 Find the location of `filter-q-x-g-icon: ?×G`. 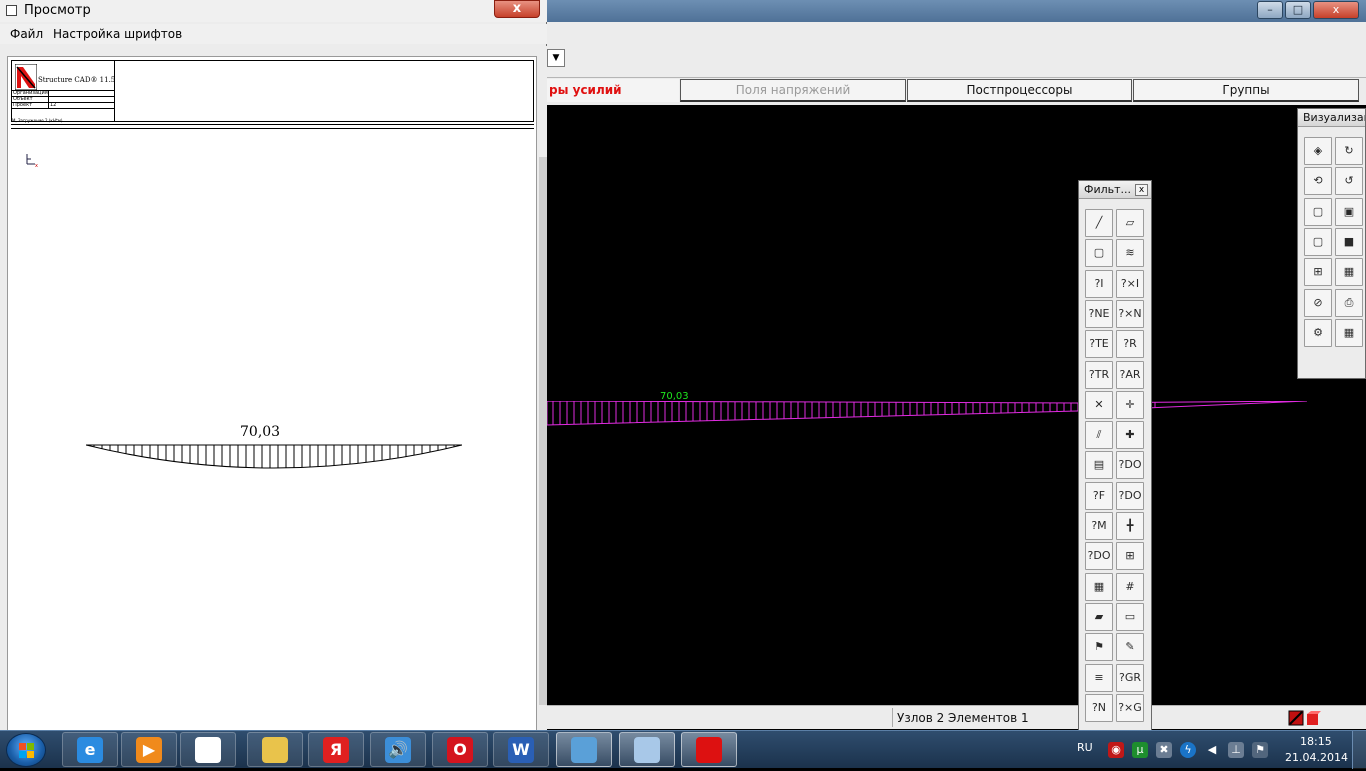

filter-q-x-g-icon: ?×G is located at coordinates (1130, 707).